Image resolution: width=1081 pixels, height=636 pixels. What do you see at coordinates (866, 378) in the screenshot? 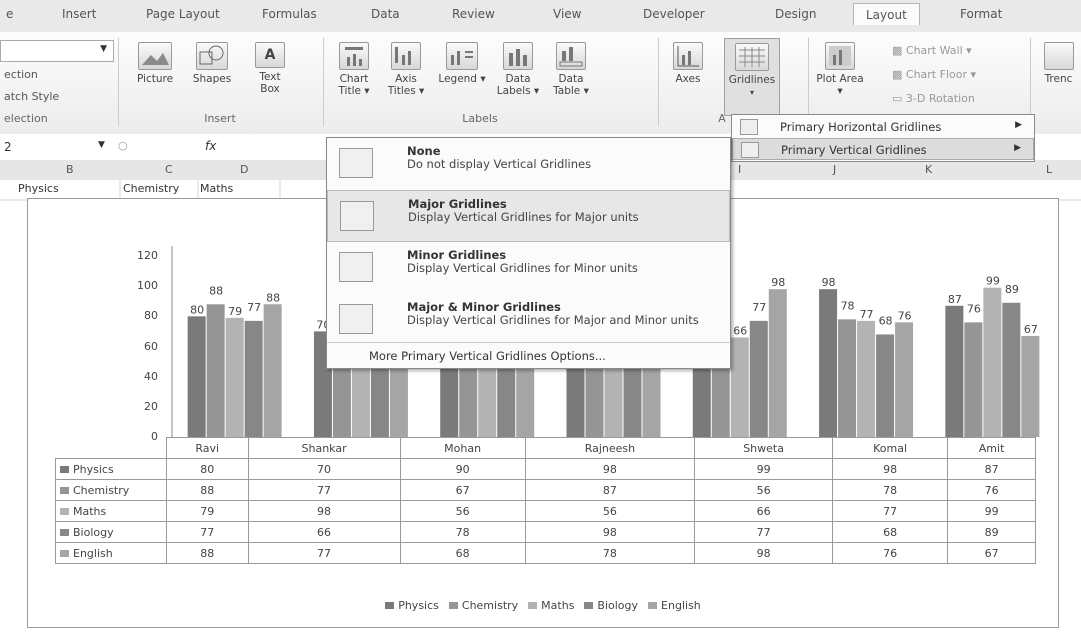
I see `bar-maths-komal` at bounding box center [866, 378].